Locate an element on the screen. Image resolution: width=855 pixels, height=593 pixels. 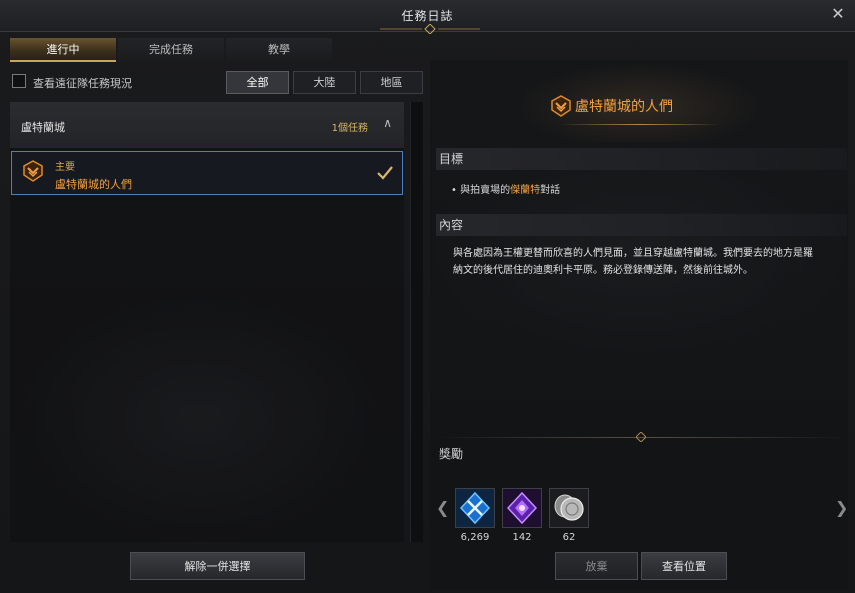
reward-count-1: 6,269 is located at coordinates (475, 537).